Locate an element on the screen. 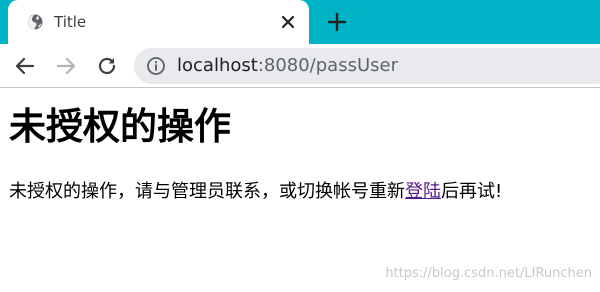 This screenshot has width=600, height=292. message-text-after: 后再试! is located at coordinates (472, 191).